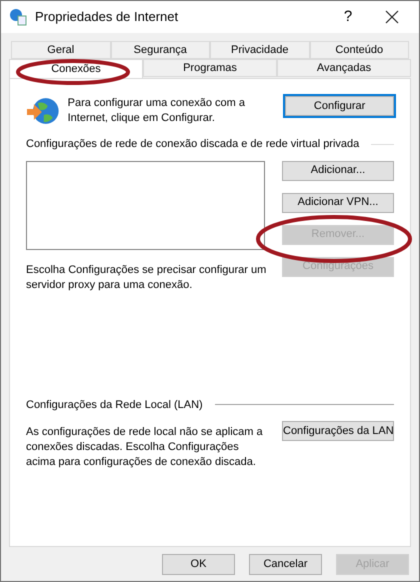 The width and height of the screenshot is (420, 582). Describe the element at coordinates (338, 431) in the screenshot. I see `button: Configurações da LAN` at that location.